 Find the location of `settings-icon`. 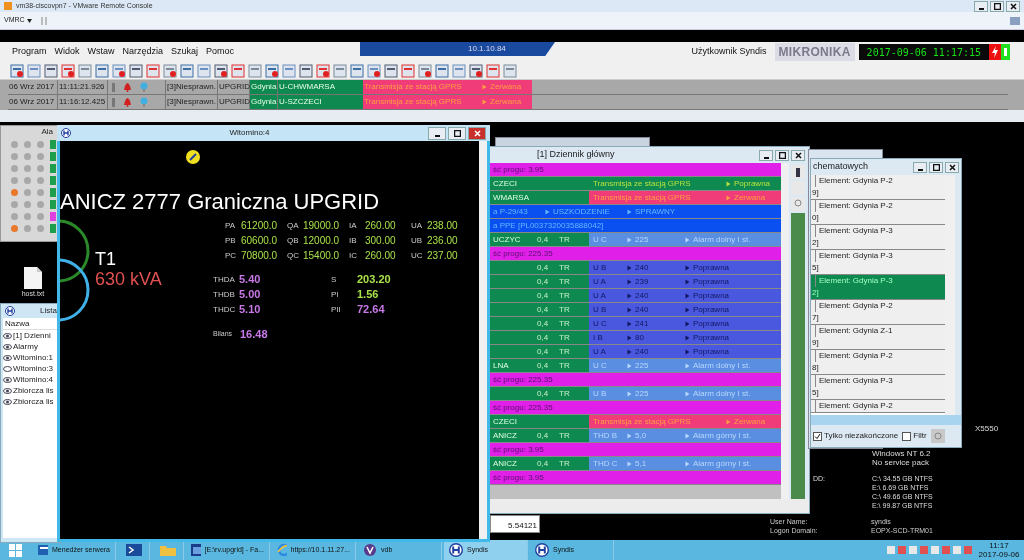

settings-icon is located at coordinates (937, 436).